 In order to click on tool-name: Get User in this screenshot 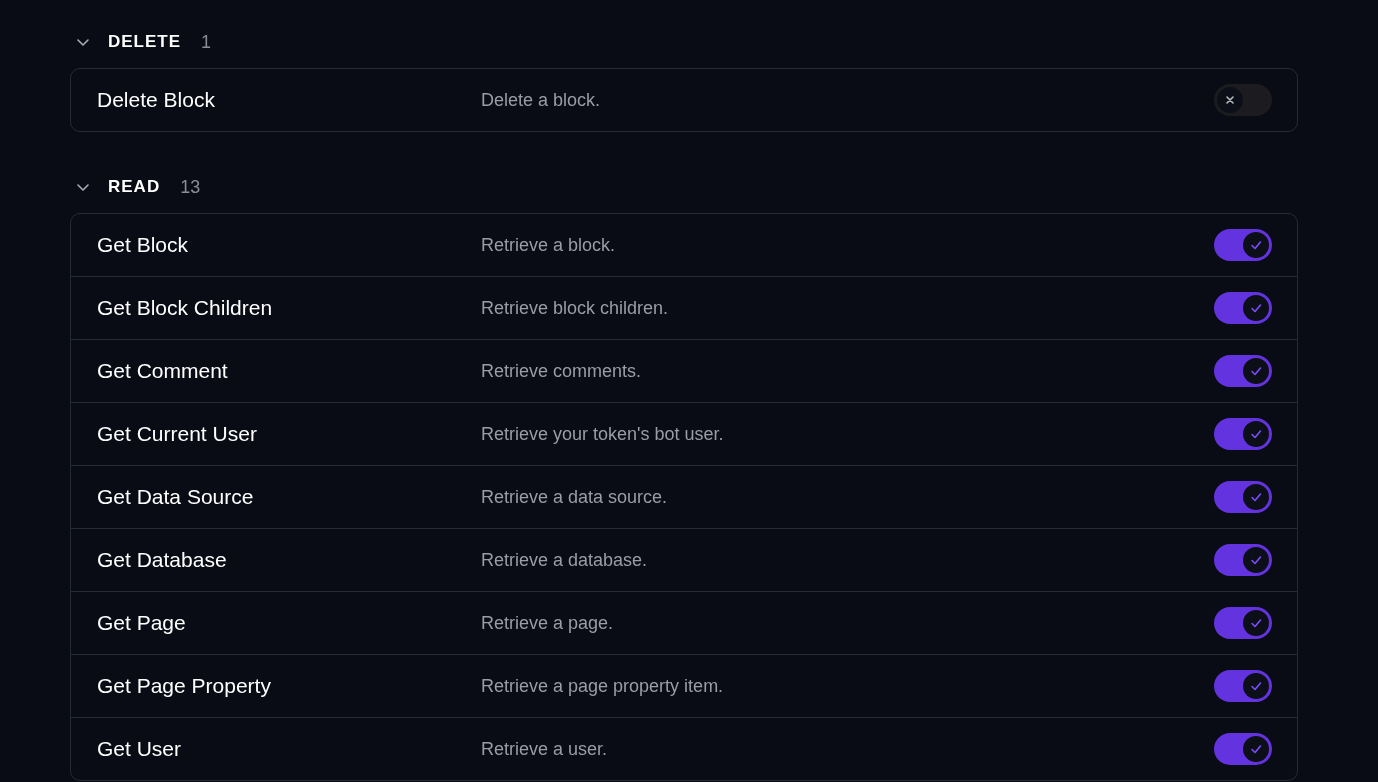, I will do `click(140, 749)`.